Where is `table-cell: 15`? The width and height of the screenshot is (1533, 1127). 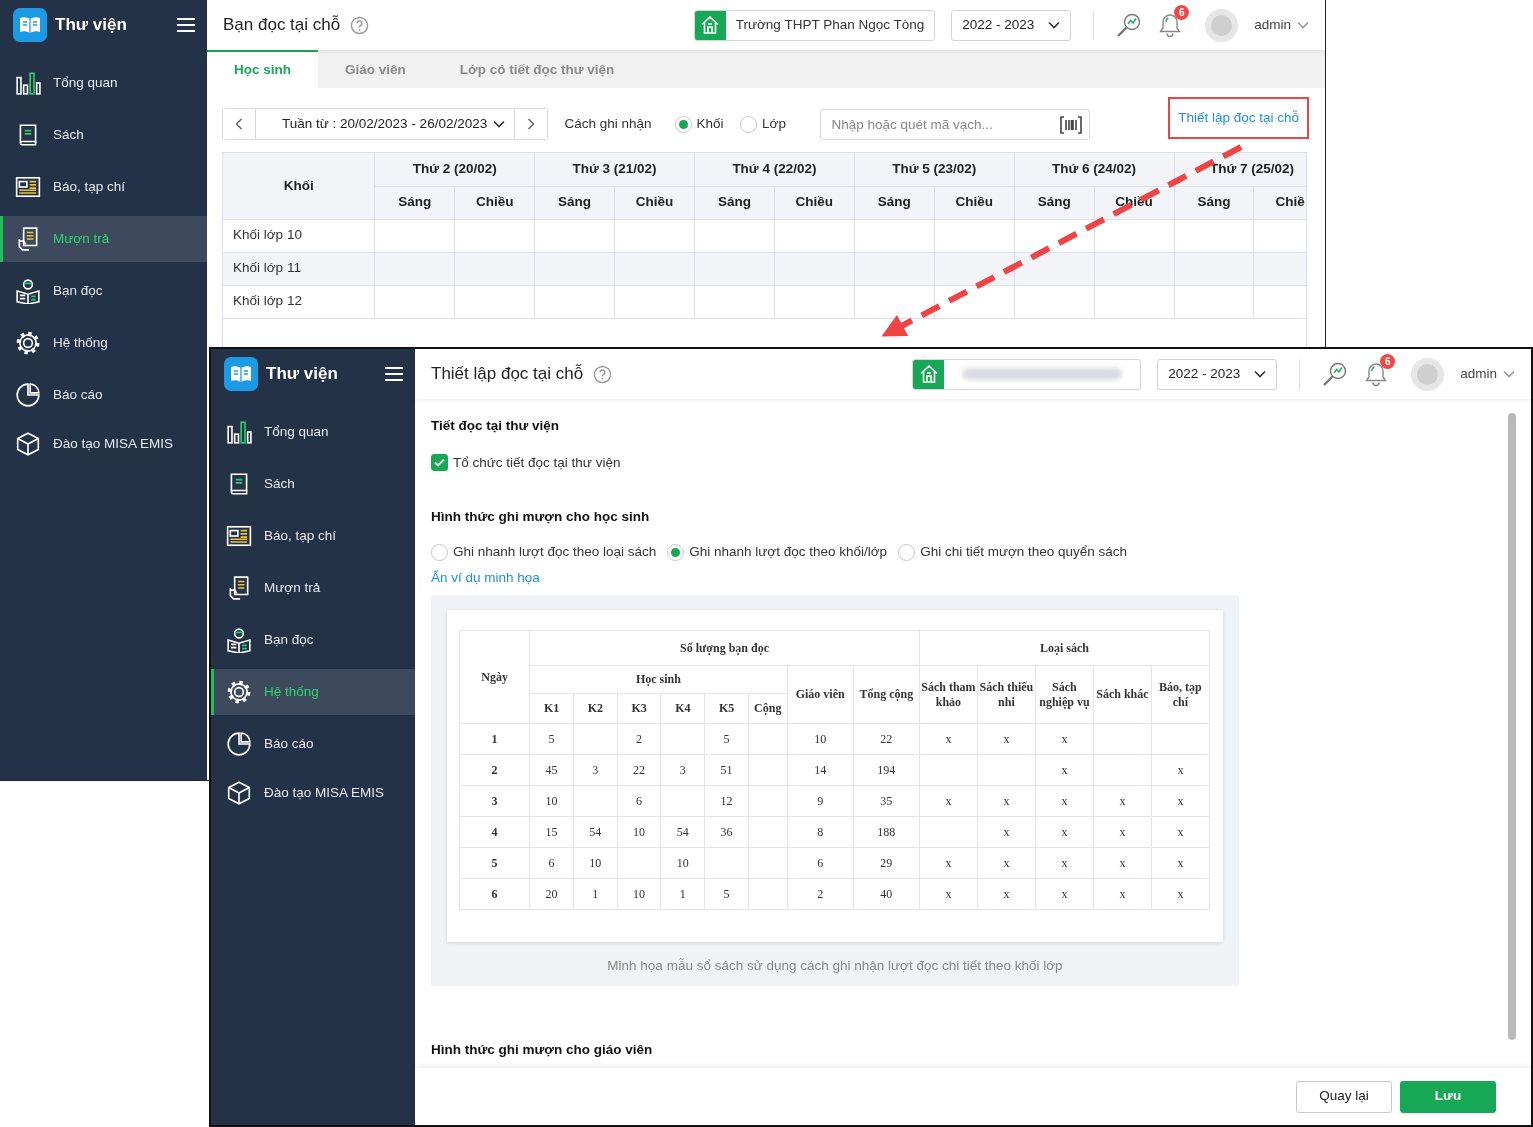
table-cell: 15 is located at coordinates (551, 832).